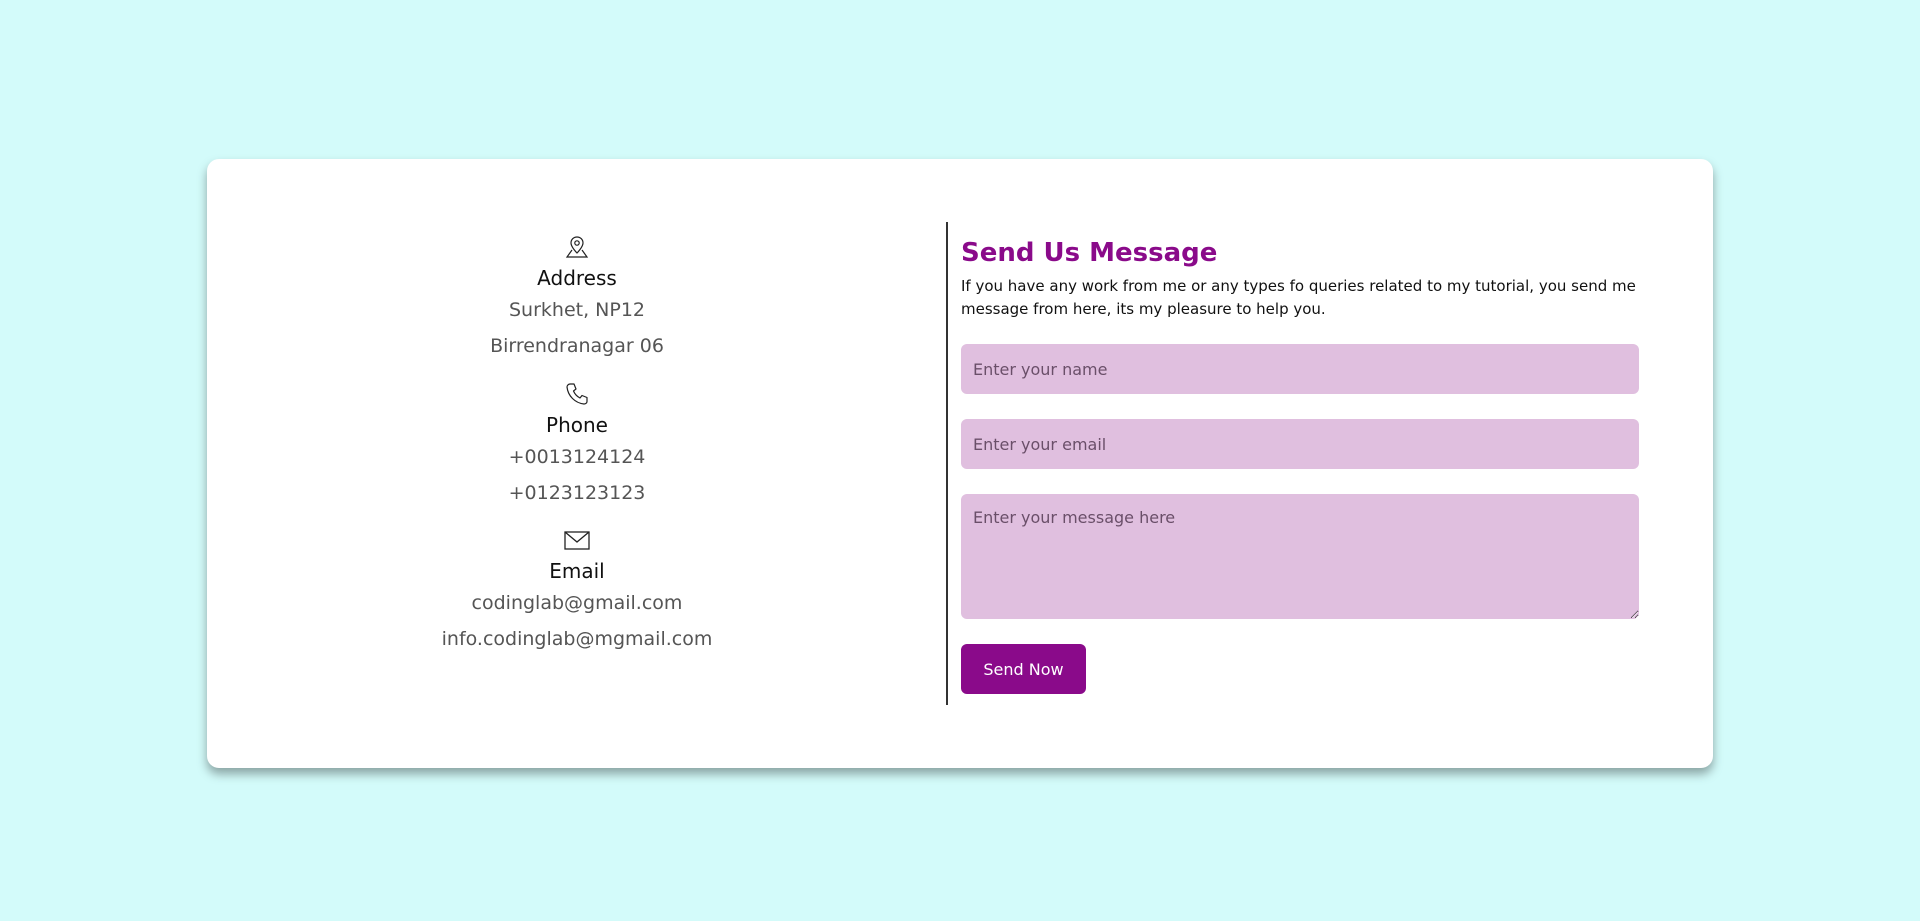  Describe the element at coordinates (577, 425) in the screenshot. I see `phone-title: Phone` at that location.